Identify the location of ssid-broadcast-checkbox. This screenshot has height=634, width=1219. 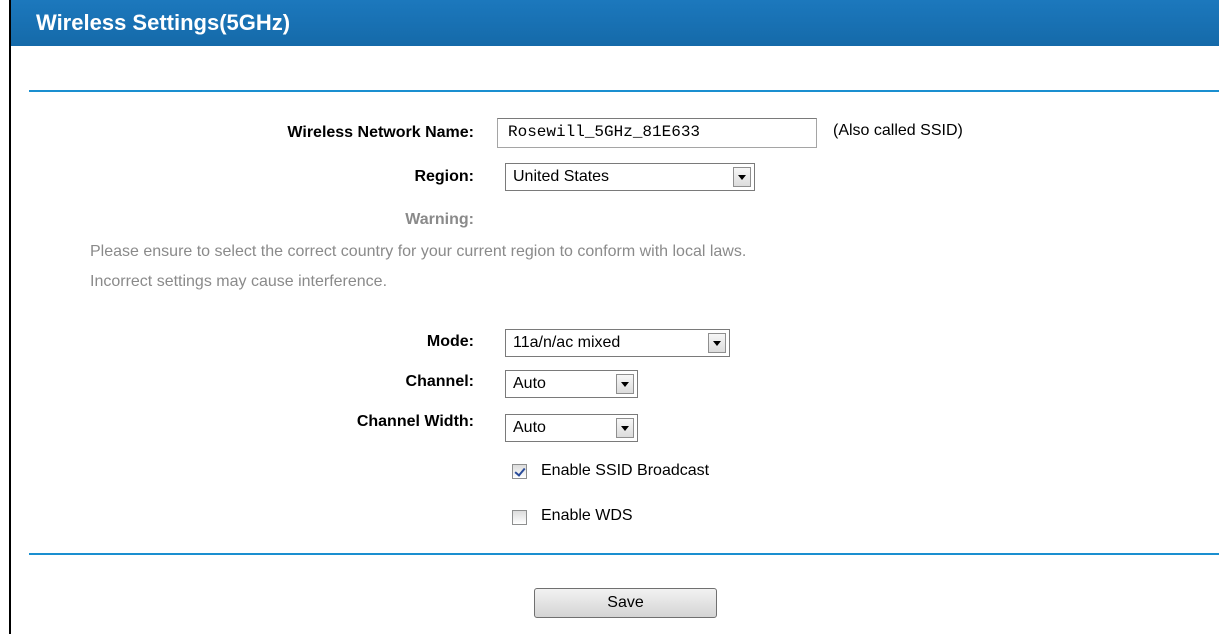
(519, 471).